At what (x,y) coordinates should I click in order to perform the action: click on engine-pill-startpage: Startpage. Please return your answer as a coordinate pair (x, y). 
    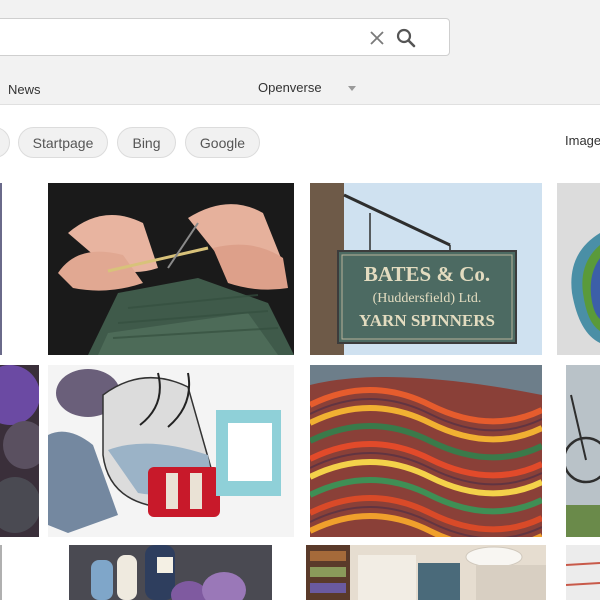
    Looking at the image, I should click on (63, 142).